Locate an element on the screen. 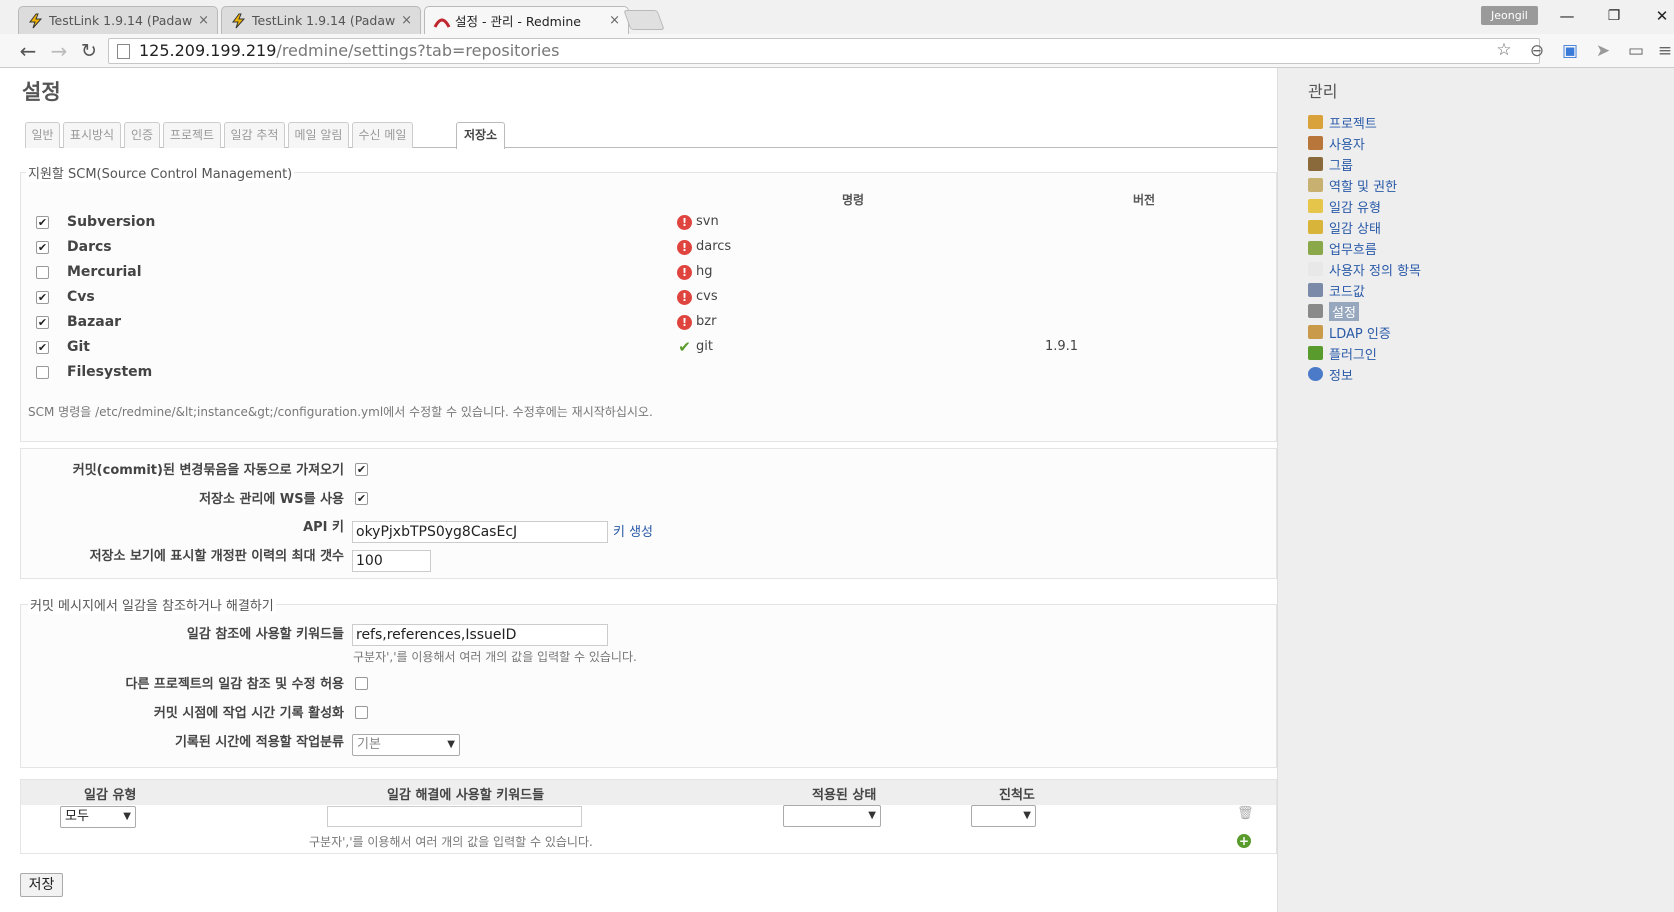  cross-project-checkbox is located at coordinates (361, 683).